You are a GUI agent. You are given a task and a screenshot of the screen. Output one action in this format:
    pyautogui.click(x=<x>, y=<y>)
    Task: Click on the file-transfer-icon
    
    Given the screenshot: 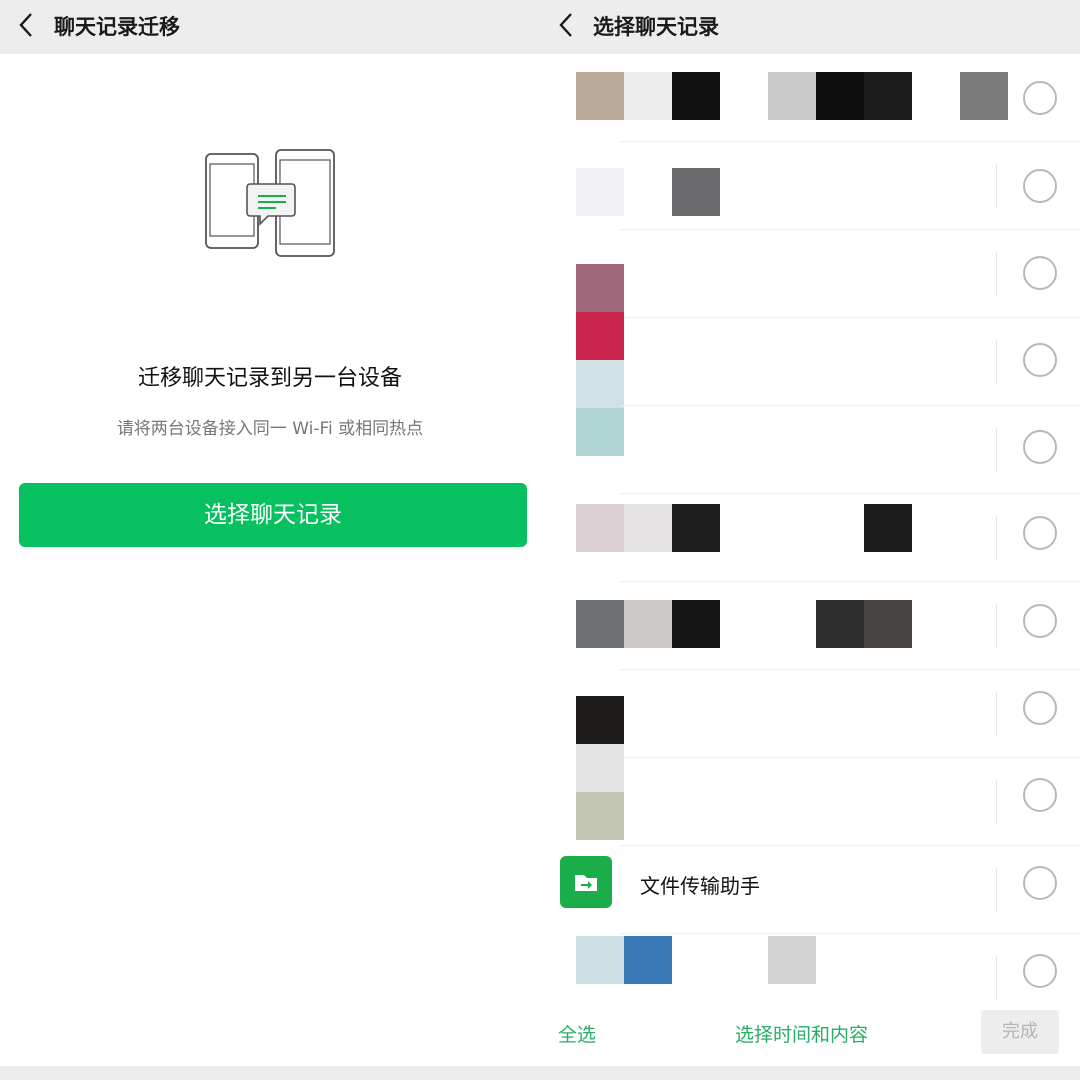 What is the action you would take?
    pyautogui.click(x=586, y=882)
    